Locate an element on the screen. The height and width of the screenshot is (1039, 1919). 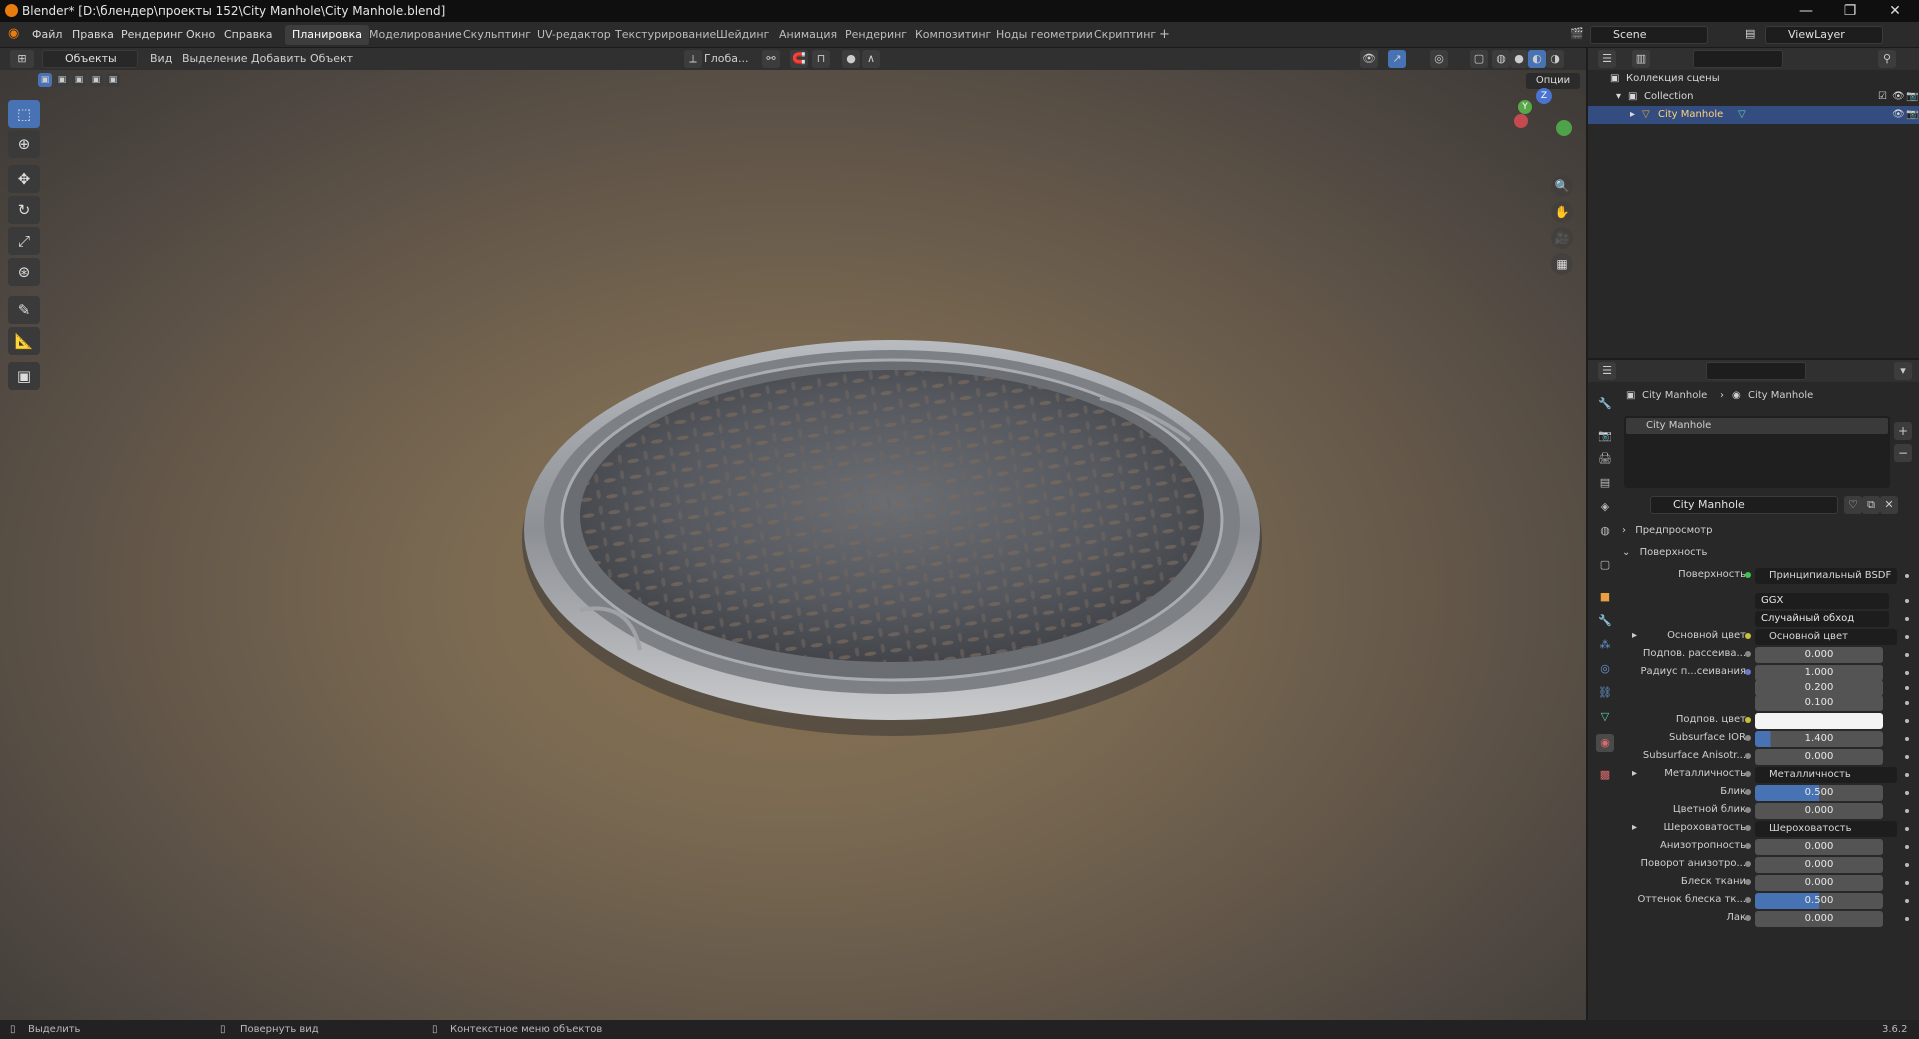
physics-tab-icon: ◎ is located at coordinates (1605, 669).